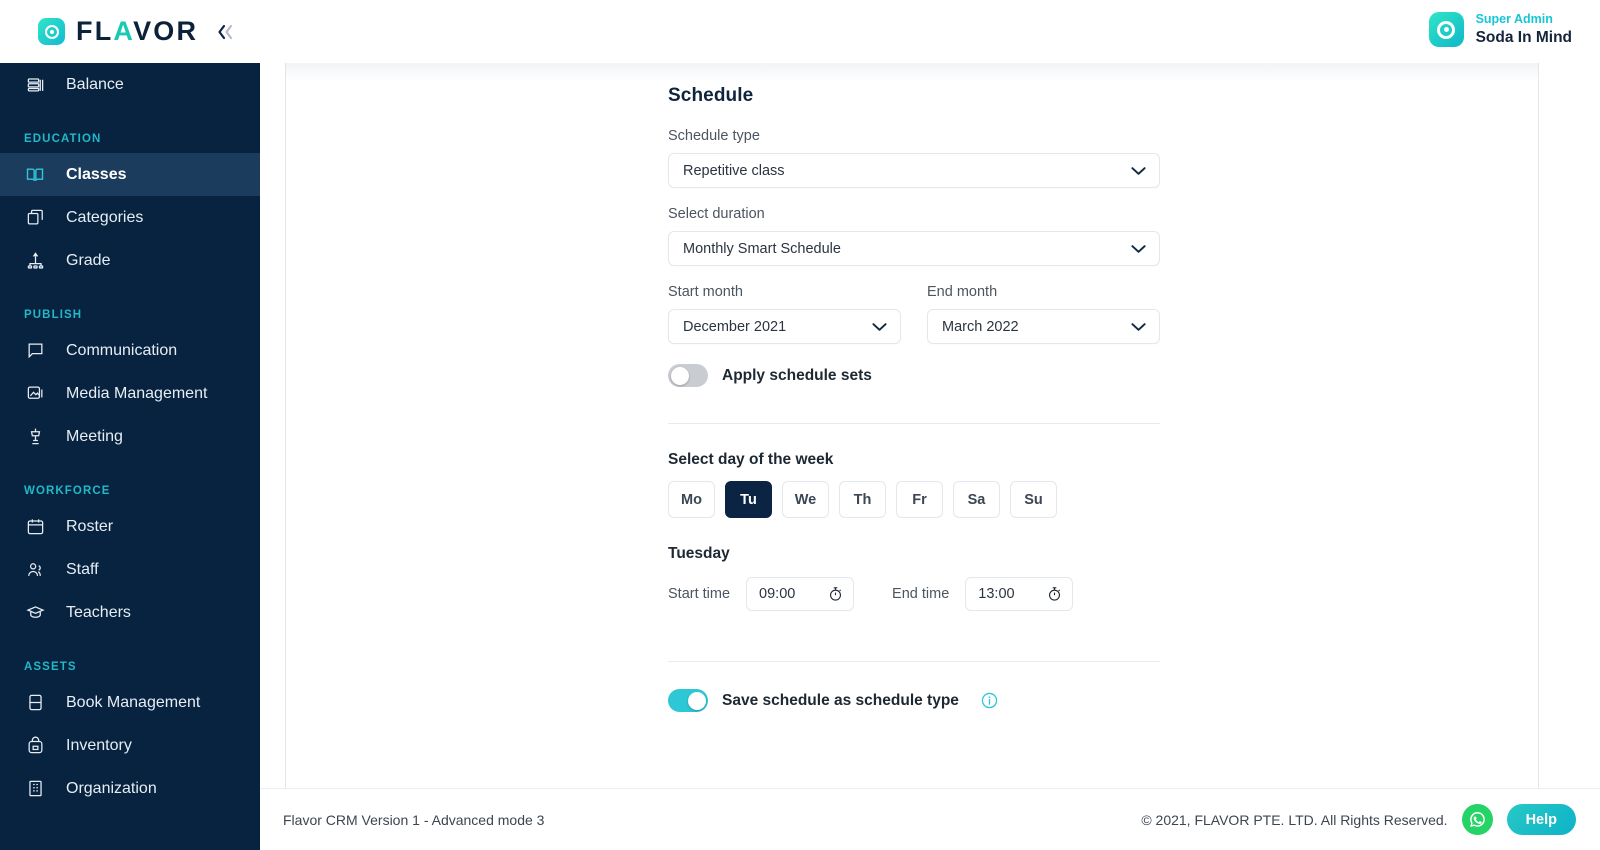  I want to click on save-schedule-type-toggle, so click(688, 700).